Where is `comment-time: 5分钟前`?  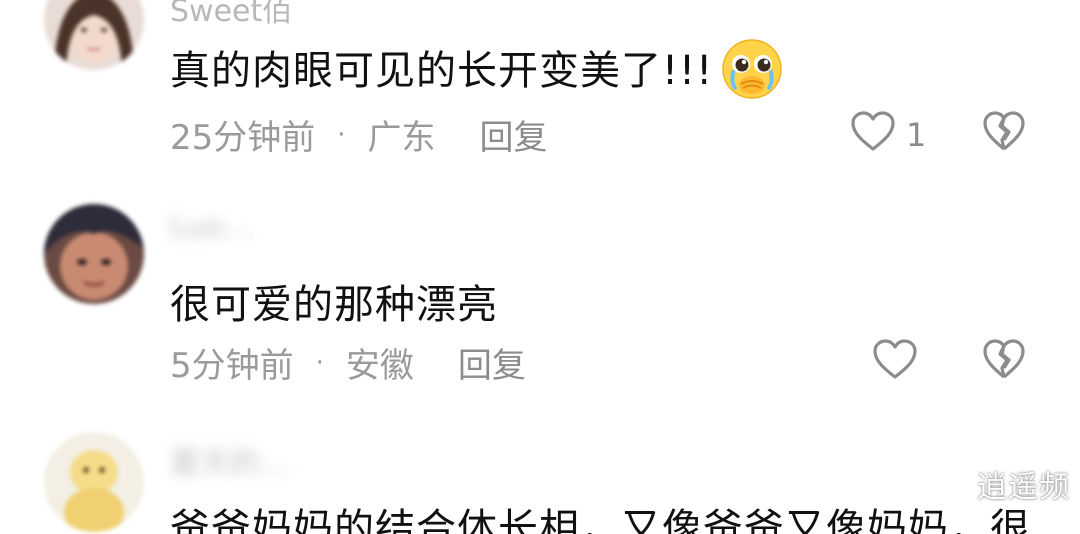
comment-time: 5分钟前 is located at coordinates (232, 366).